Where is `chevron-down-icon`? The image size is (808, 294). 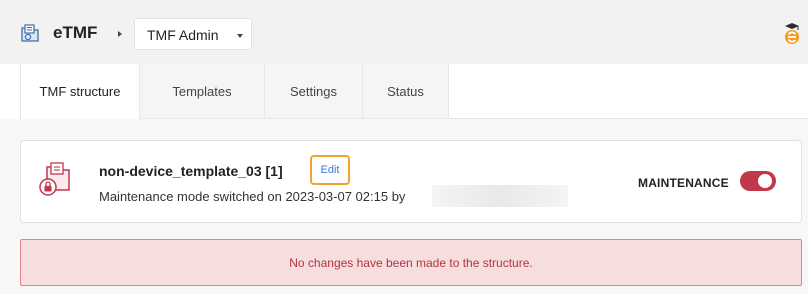 chevron-down-icon is located at coordinates (240, 36).